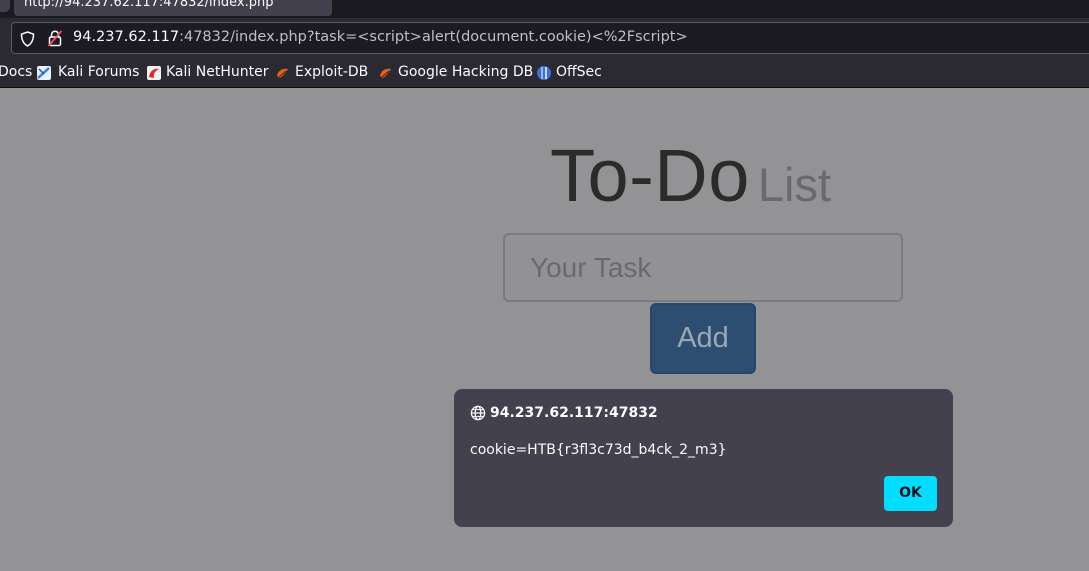 This screenshot has width=1089, height=571. I want to click on bookmark-kali-forums: Kali Forums, so click(88, 73).